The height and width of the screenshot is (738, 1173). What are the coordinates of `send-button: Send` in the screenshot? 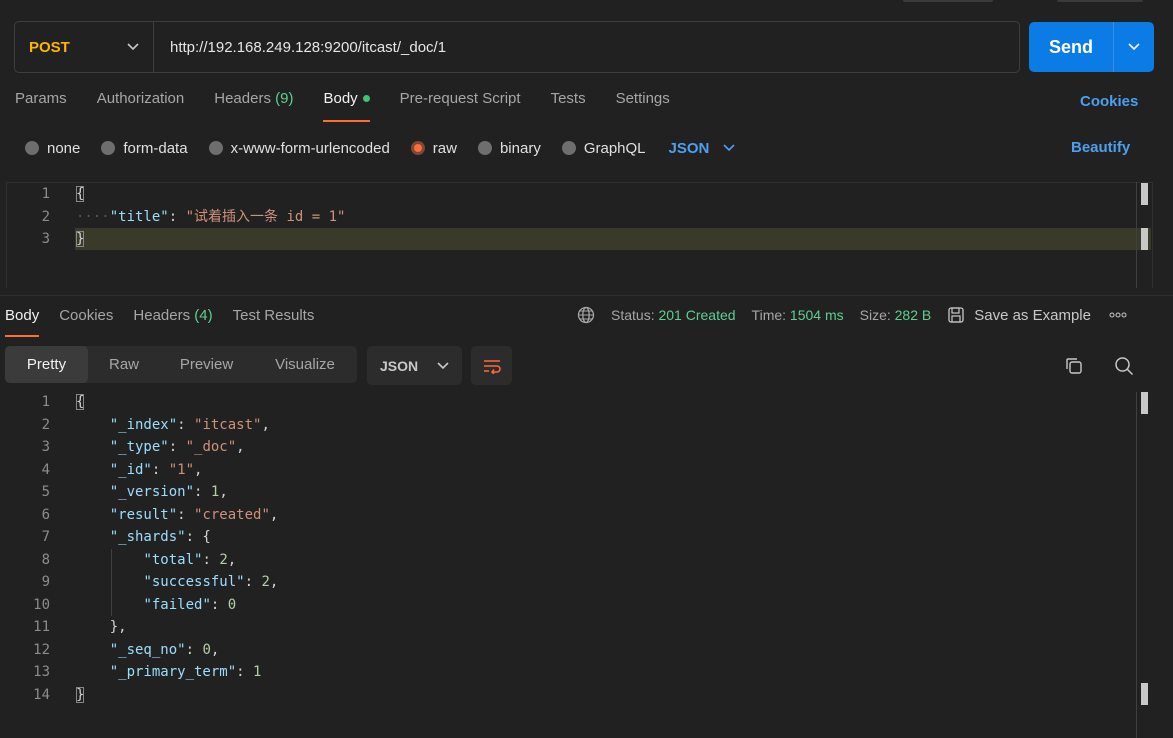 It's located at (1071, 47).